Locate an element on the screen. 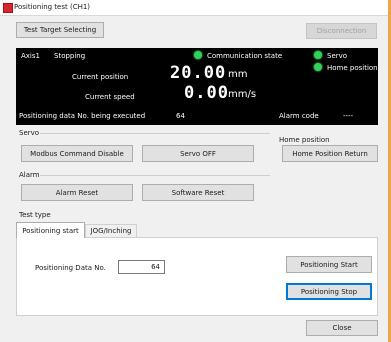  communication-state-led-icon is located at coordinates (198, 55).